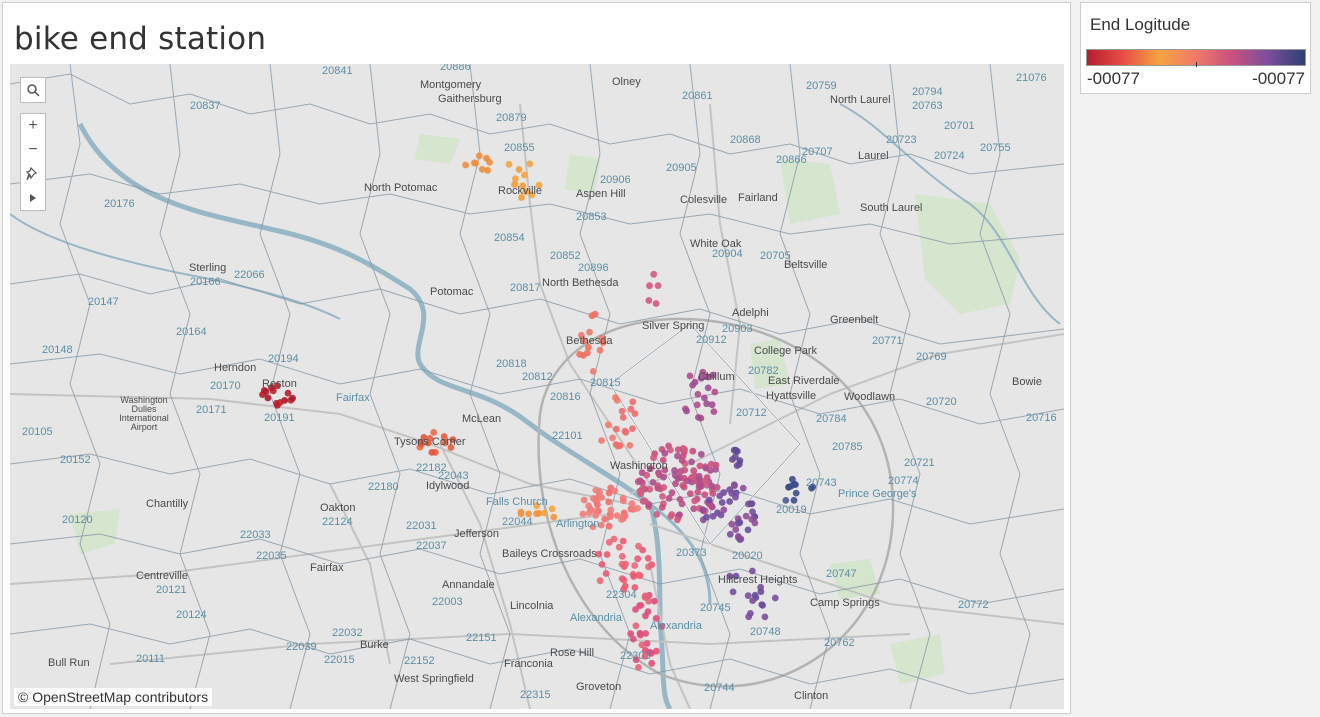  Describe the element at coordinates (113, 697) in the screenshot. I see `map-attribution: © OpenStreetMap contributors` at that location.